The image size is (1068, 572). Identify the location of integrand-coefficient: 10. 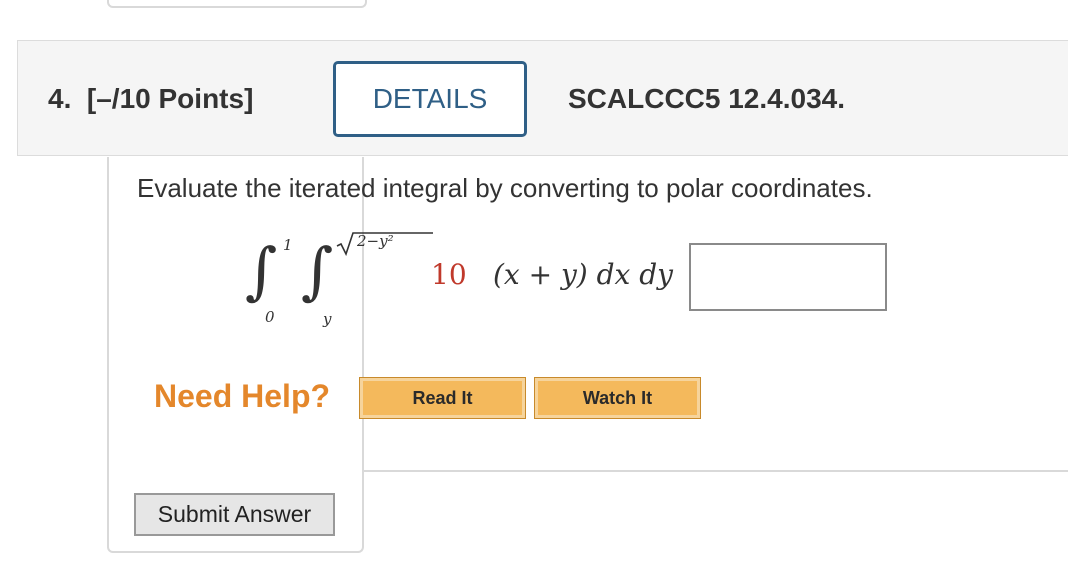
(449, 274).